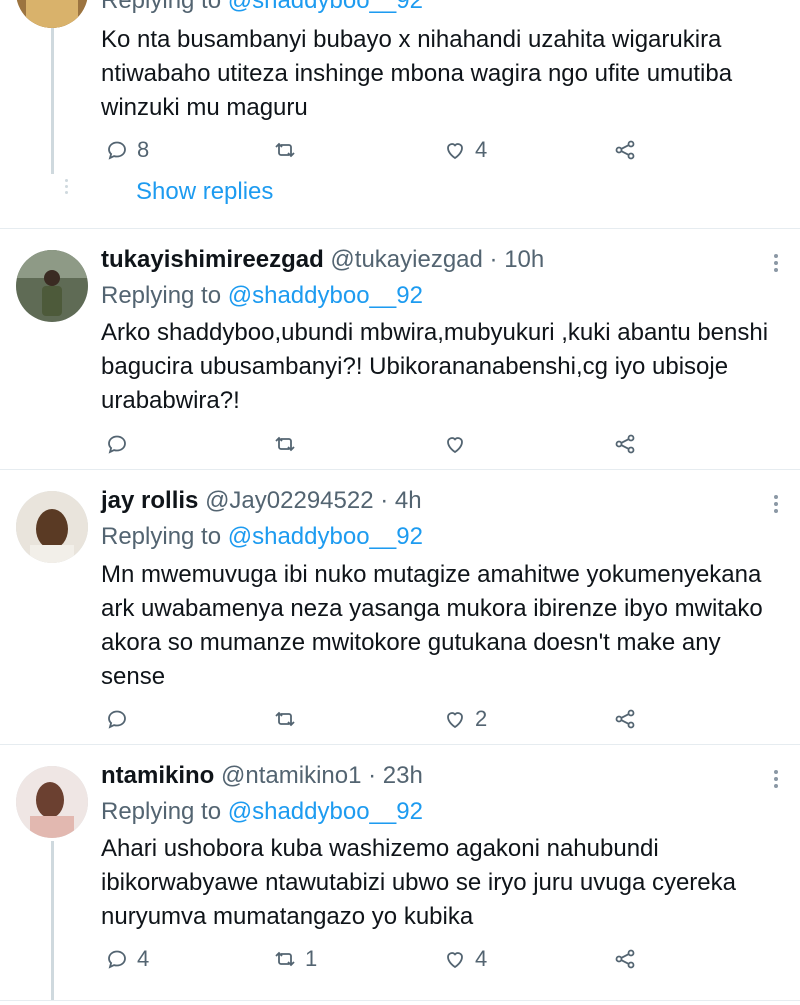 This screenshot has width=800, height=1005. Describe the element at coordinates (465, 719) in the screenshot. I see `like-button: 2` at that location.